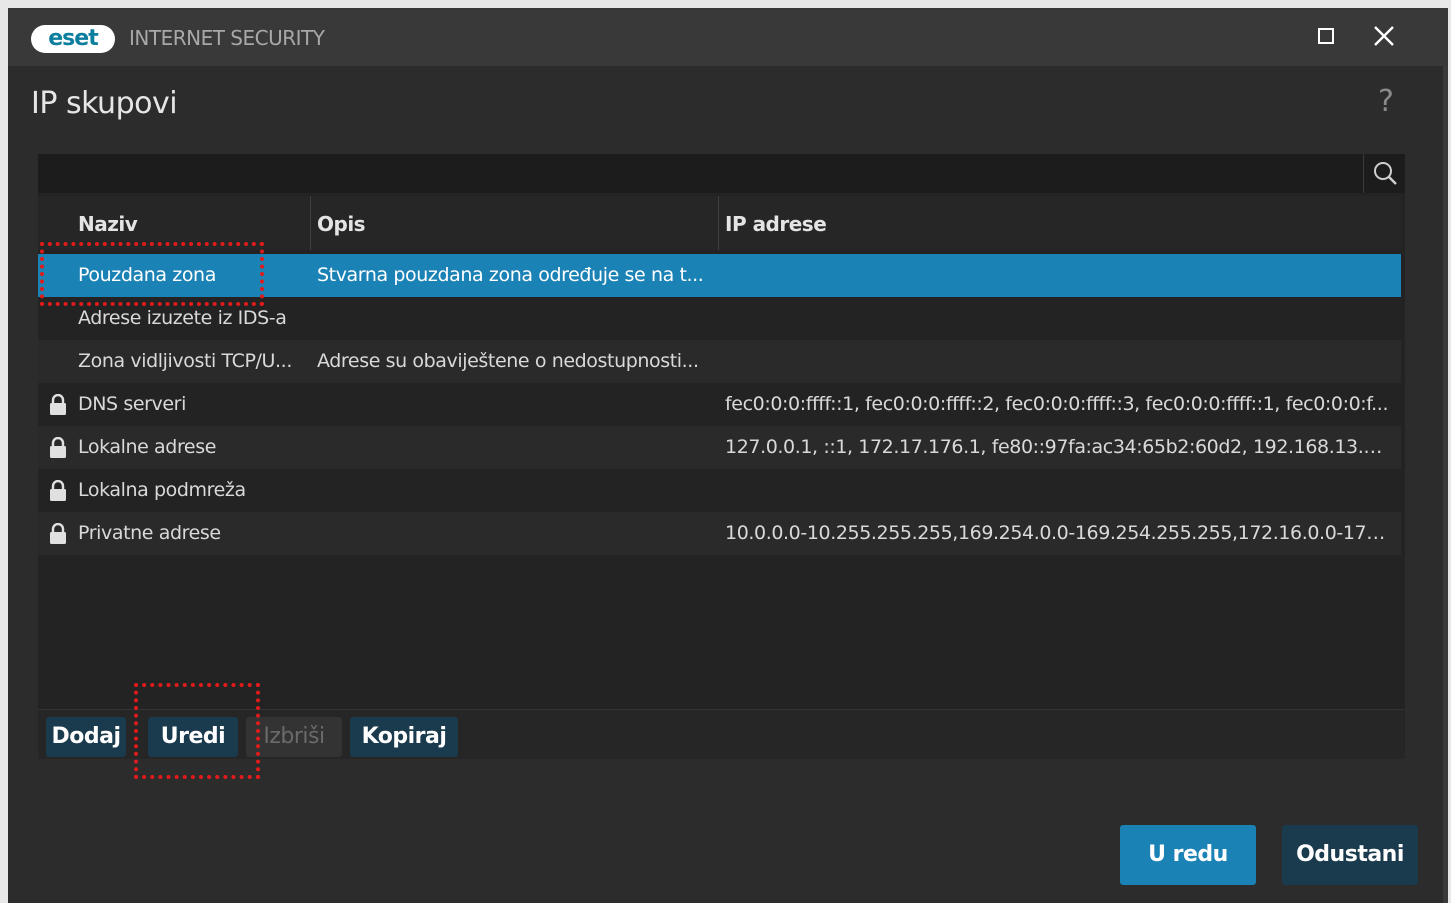 The width and height of the screenshot is (1451, 903). Describe the element at coordinates (86, 737) in the screenshot. I see `add-button: Dodaj` at that location.